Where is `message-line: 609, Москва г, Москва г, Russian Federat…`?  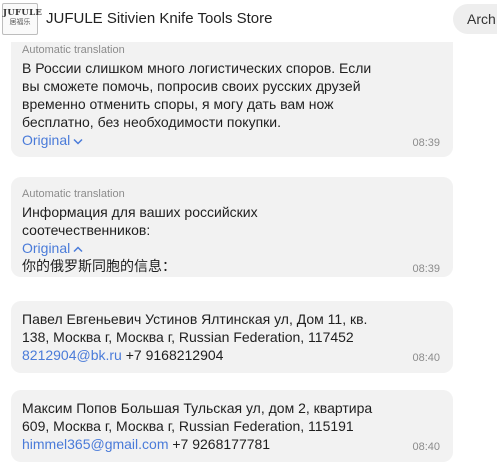
message-line: 609, Москва г, Москва г, Russian Federat… is located at coordinates (188, 426).